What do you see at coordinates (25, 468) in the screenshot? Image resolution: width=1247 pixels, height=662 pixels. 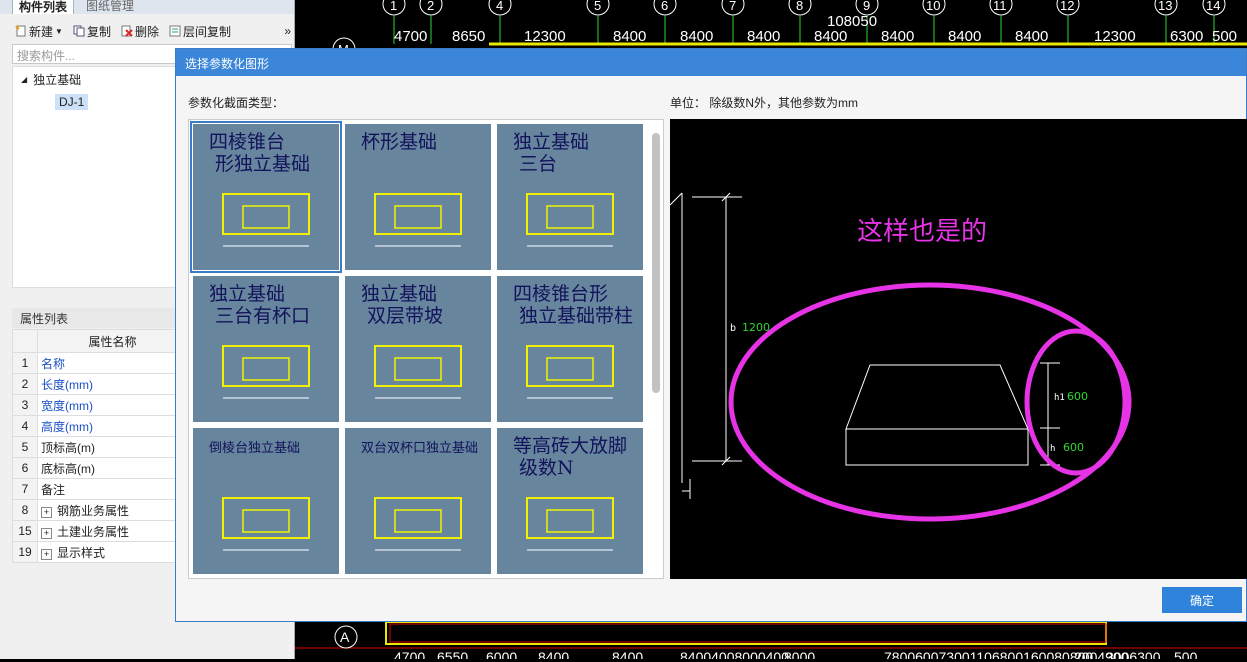 I see `row-number: 6` at bounding box center [25, 468].